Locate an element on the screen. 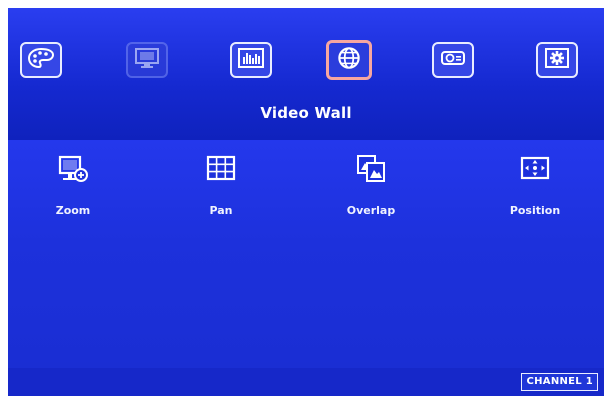 The width and height of the screenshot is (612, 404). position-icon is located at coordinates (535, 171).